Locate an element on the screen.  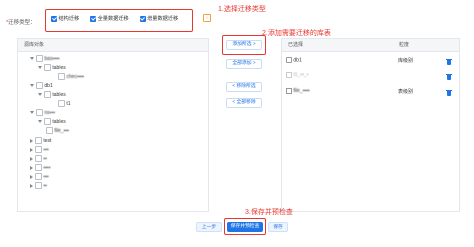
selected-row: file_▪▪▪▪ is located at coordinates (298, 91).